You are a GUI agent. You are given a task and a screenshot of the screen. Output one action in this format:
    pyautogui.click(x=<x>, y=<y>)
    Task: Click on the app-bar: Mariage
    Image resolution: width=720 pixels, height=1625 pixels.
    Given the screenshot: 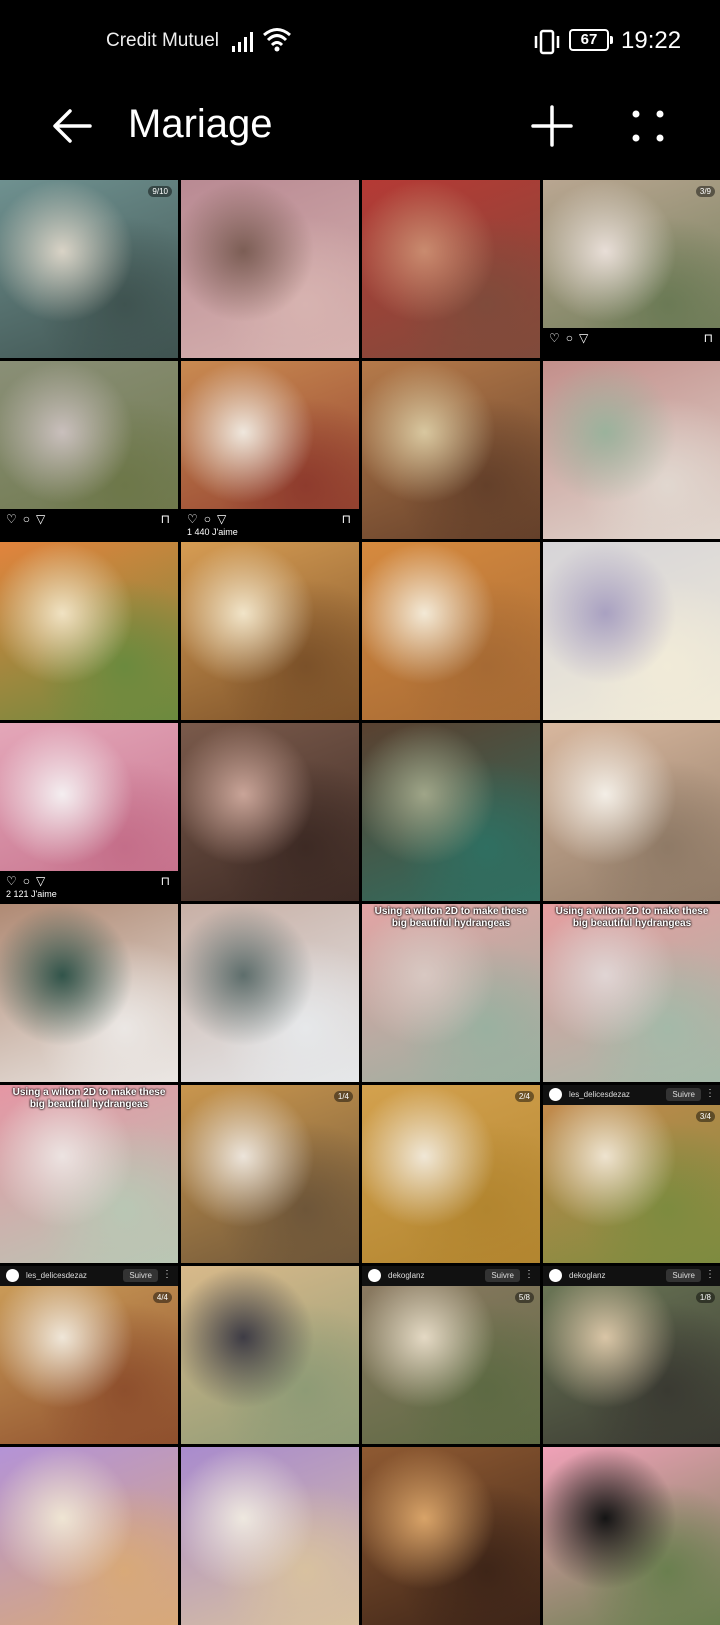 What is the action you would take?
    pyautogui.click(x=360, y=132)
    